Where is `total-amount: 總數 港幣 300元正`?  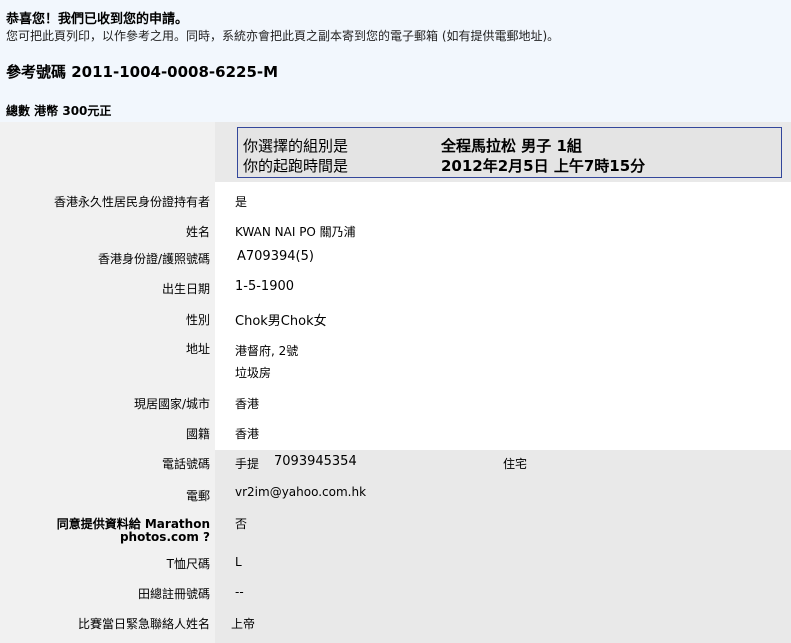
total-amount: 總數 港幣 300元正 is located at coordinates (59, 111).